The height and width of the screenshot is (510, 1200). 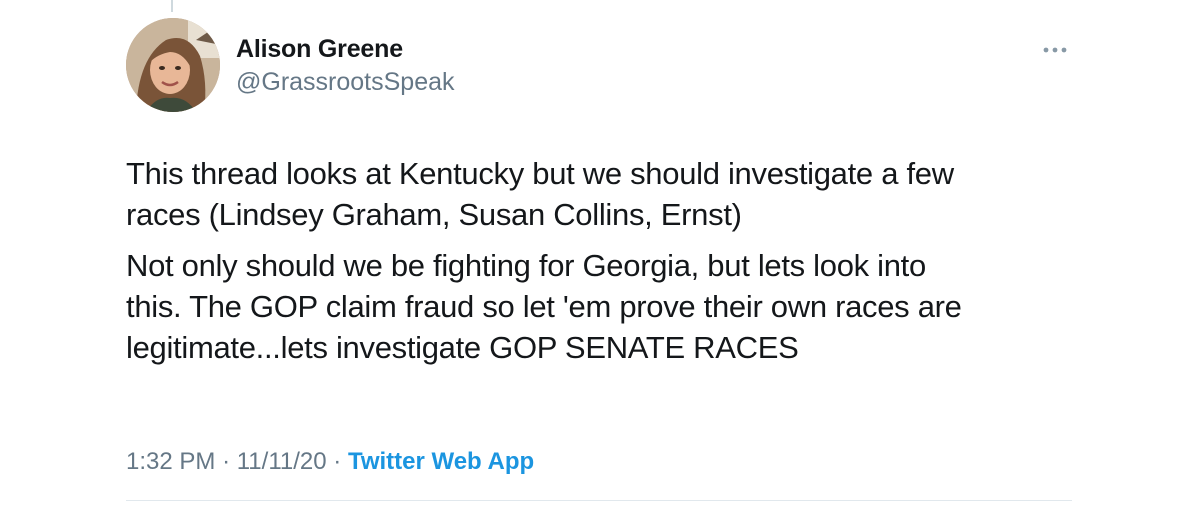 I want to click on more-options-button, so click(x=1055, y=50).